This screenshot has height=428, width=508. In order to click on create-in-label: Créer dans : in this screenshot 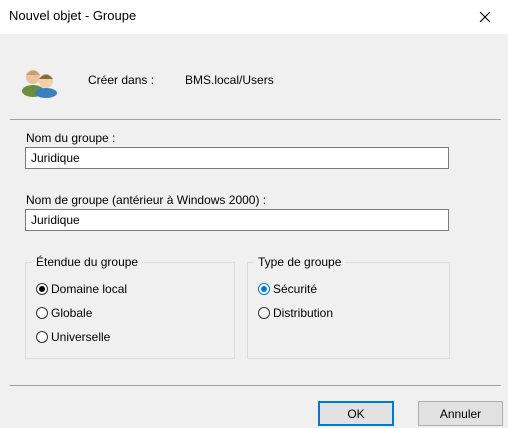, I will do `click(121, 80)`.